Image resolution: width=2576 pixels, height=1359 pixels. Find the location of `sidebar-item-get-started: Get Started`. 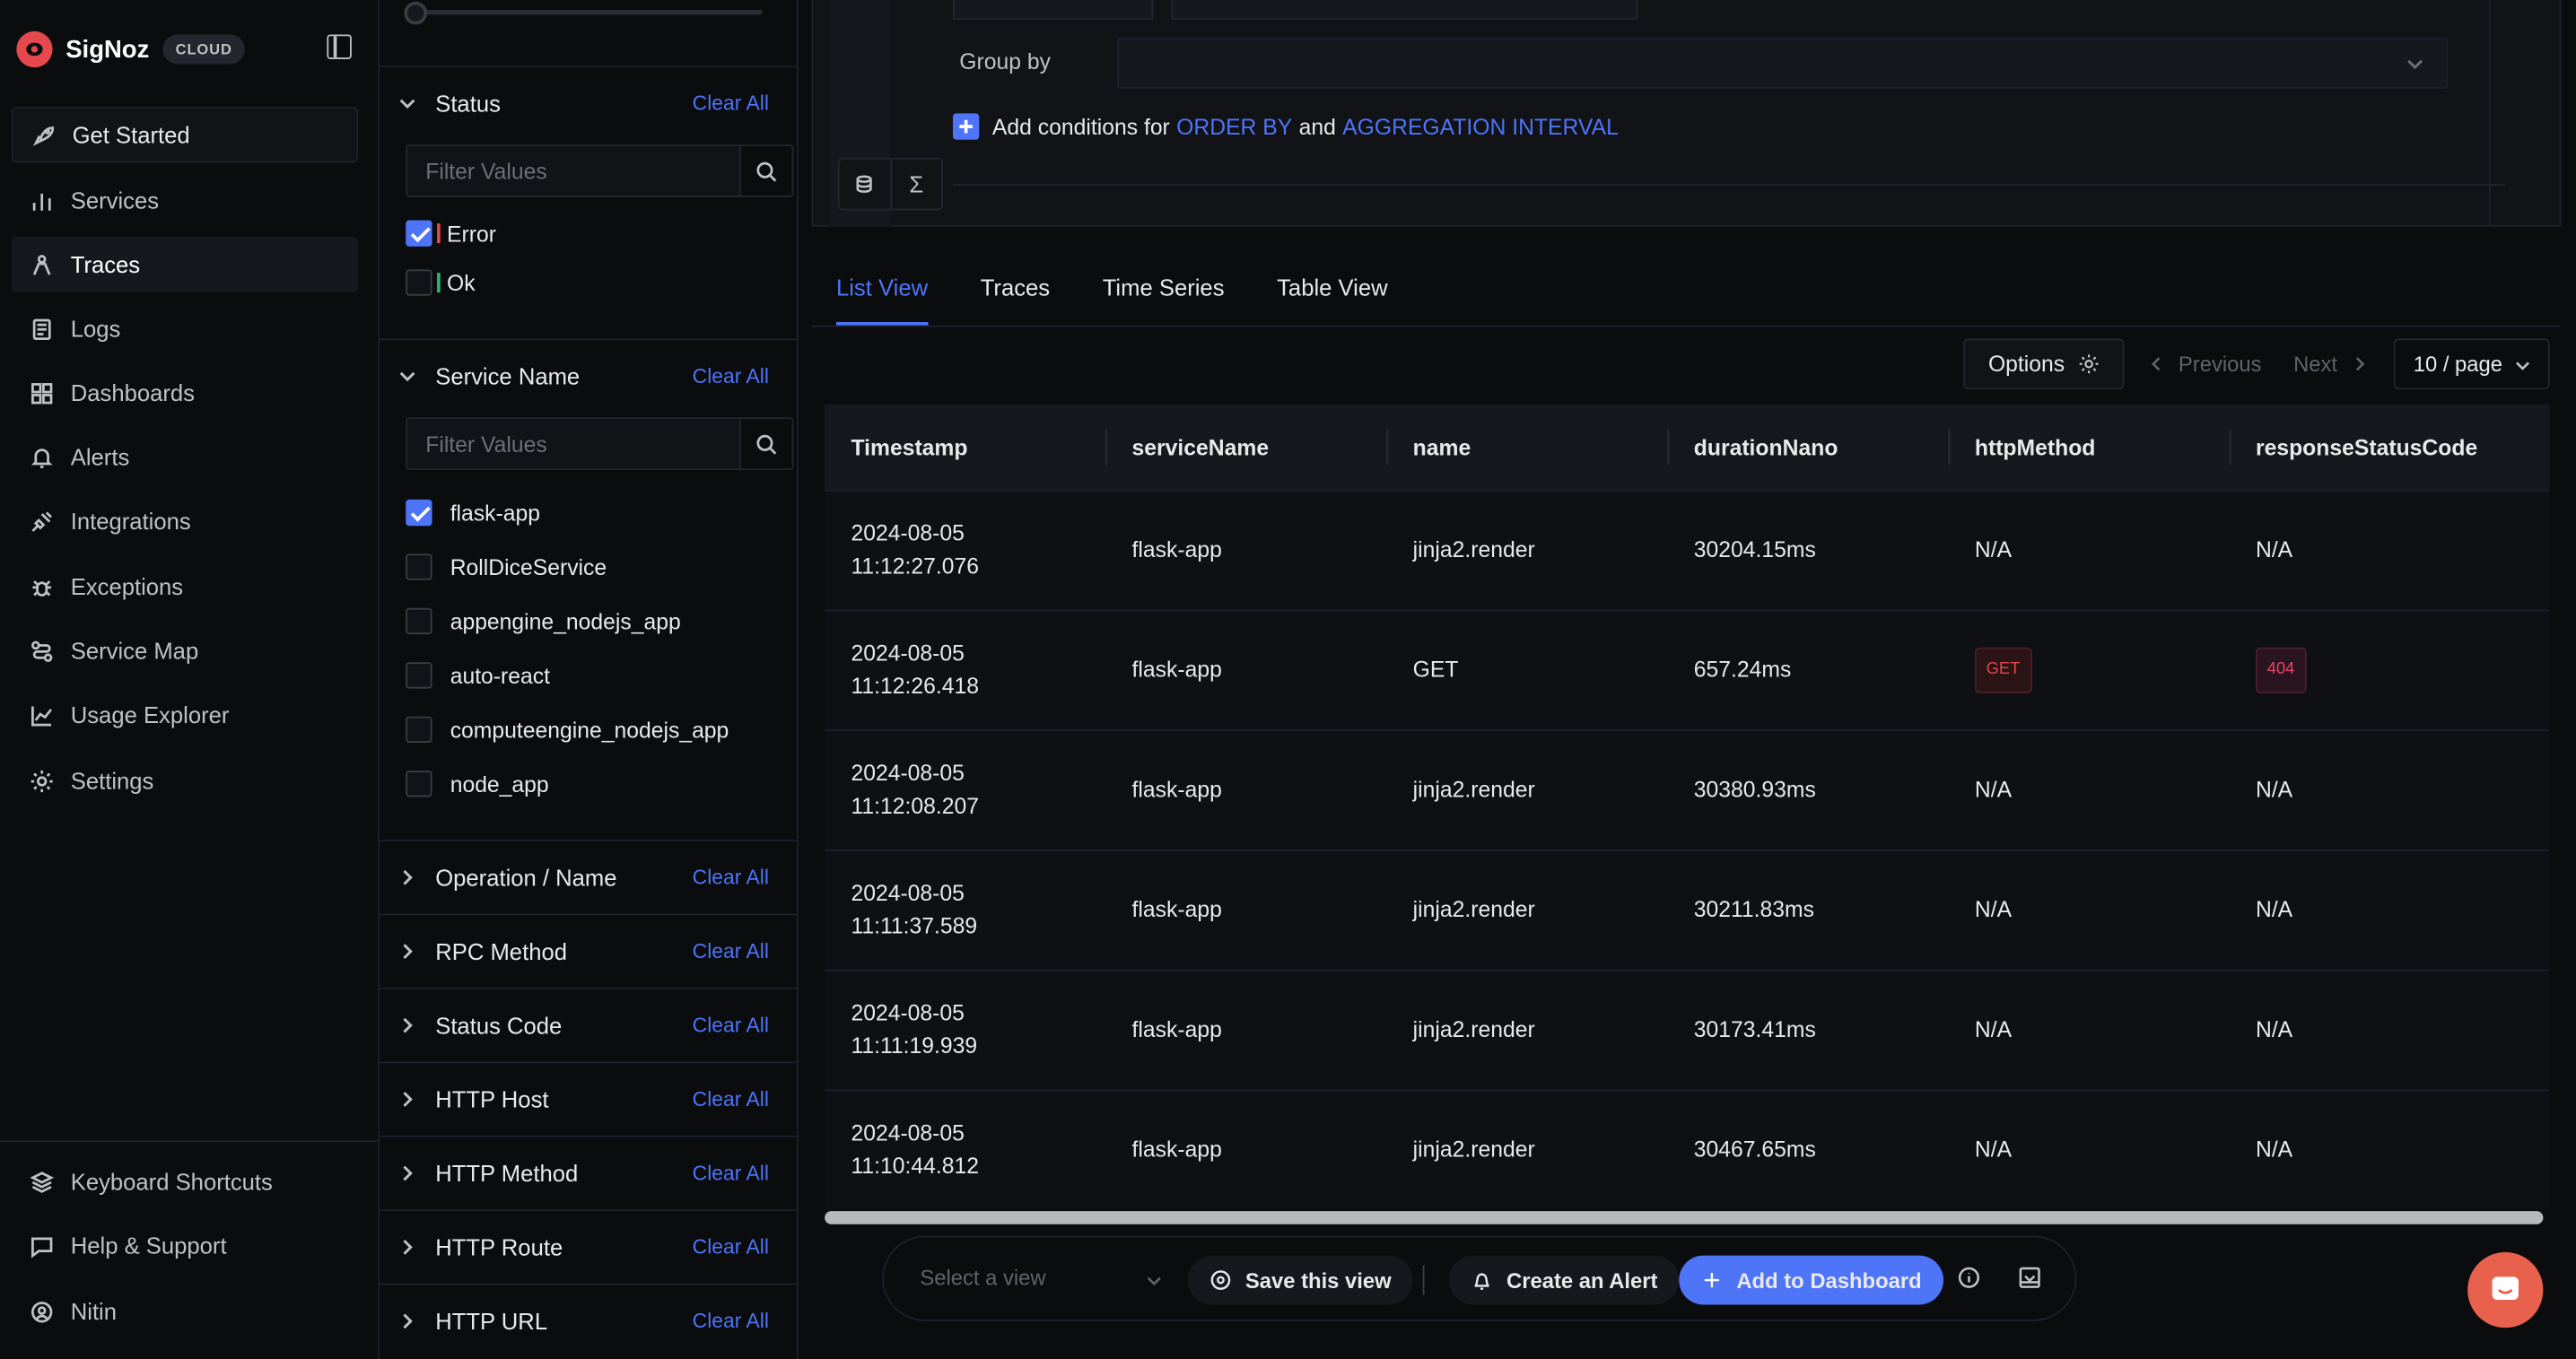

sidebar-item-get-started: Get Started is located at coordinates (185, 135).